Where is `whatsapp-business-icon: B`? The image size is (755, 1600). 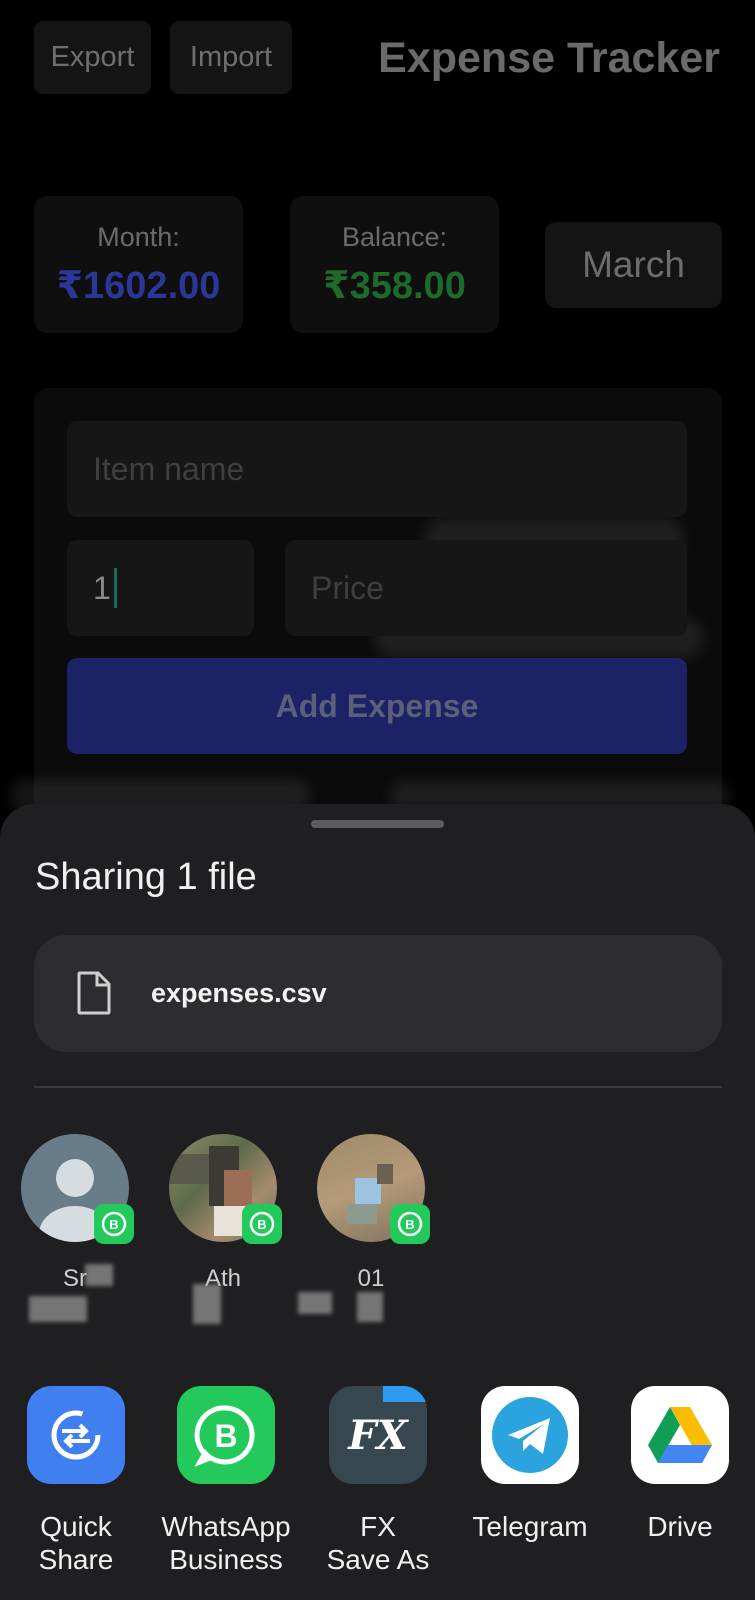
whatsapp-business-icon: B is located at coordinates (226, 1435).